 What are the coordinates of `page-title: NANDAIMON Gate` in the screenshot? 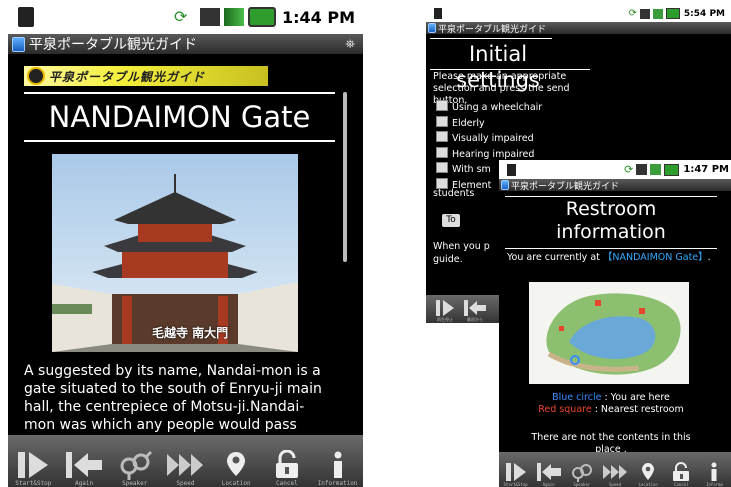 It's located at (179, 117).